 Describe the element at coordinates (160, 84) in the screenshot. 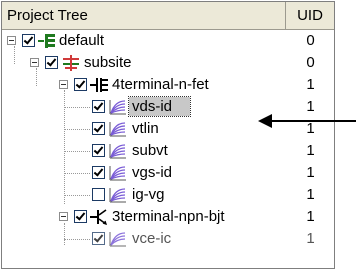

I see `tree-label: 4terminal-n-fet` at that location.